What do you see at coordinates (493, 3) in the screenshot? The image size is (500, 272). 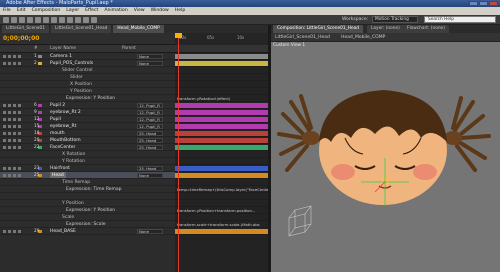 I see `close-button` at bounding box center [493, 3].